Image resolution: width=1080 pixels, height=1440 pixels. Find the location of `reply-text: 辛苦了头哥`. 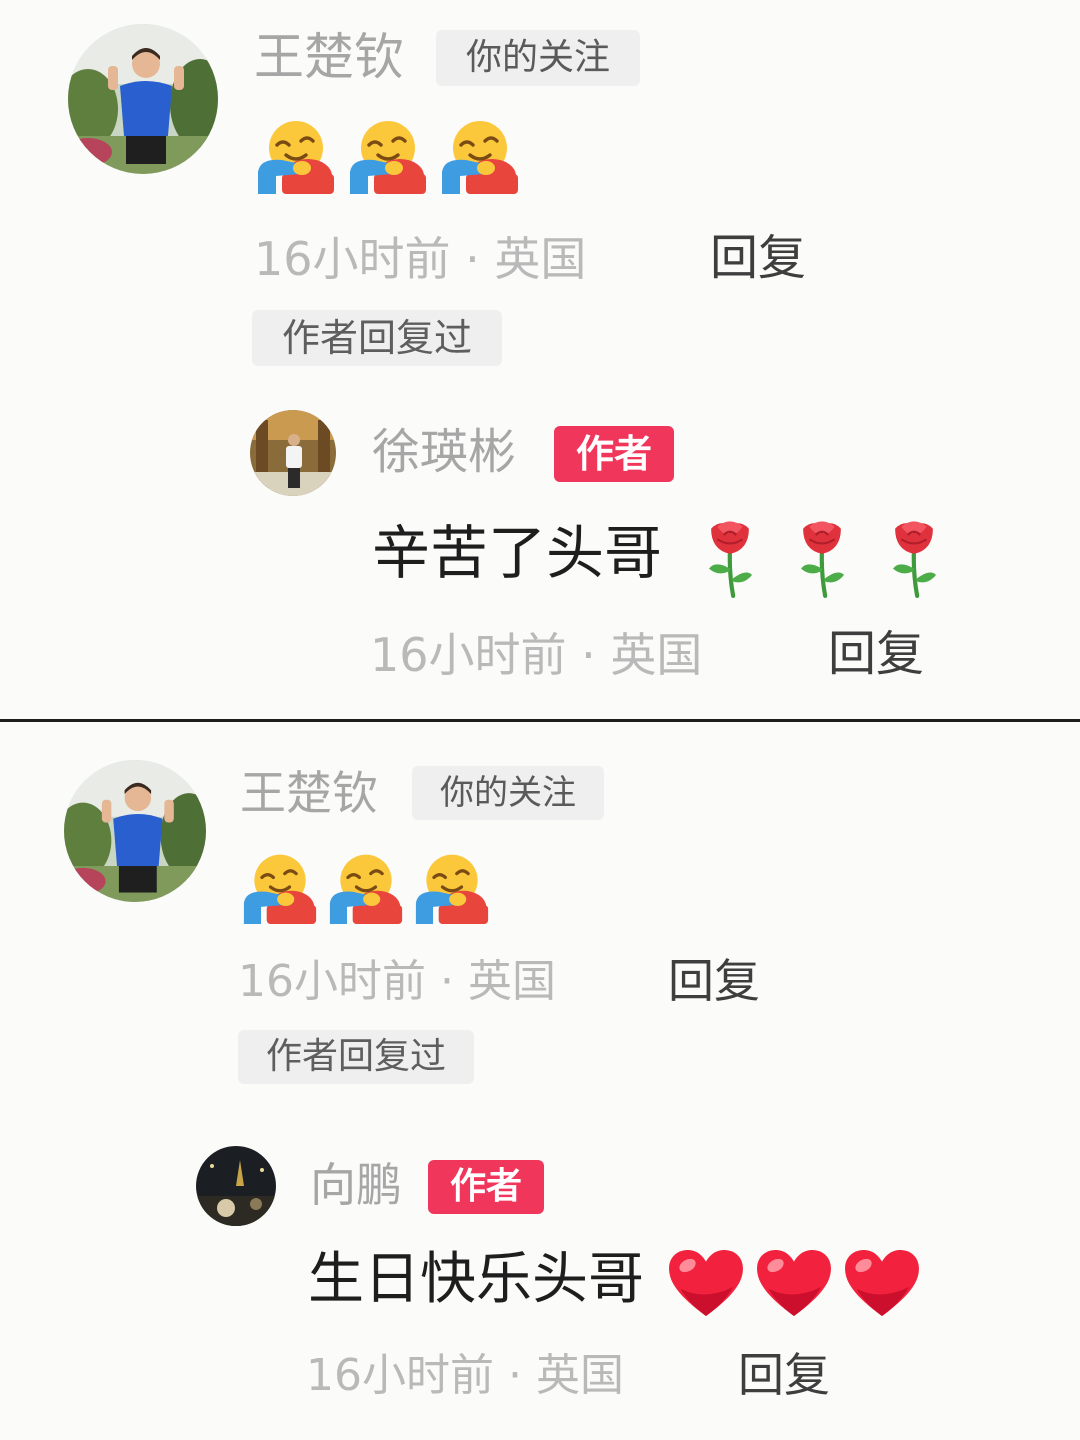

reply-text: 辛苦了头哥 is located at coordinates (517, 553).